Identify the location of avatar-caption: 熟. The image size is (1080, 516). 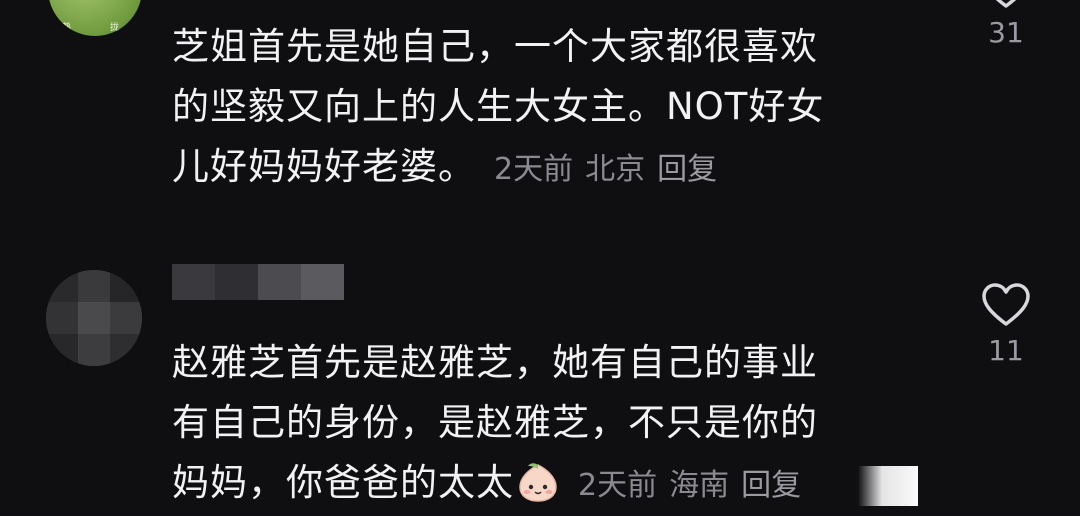
(67, 28).